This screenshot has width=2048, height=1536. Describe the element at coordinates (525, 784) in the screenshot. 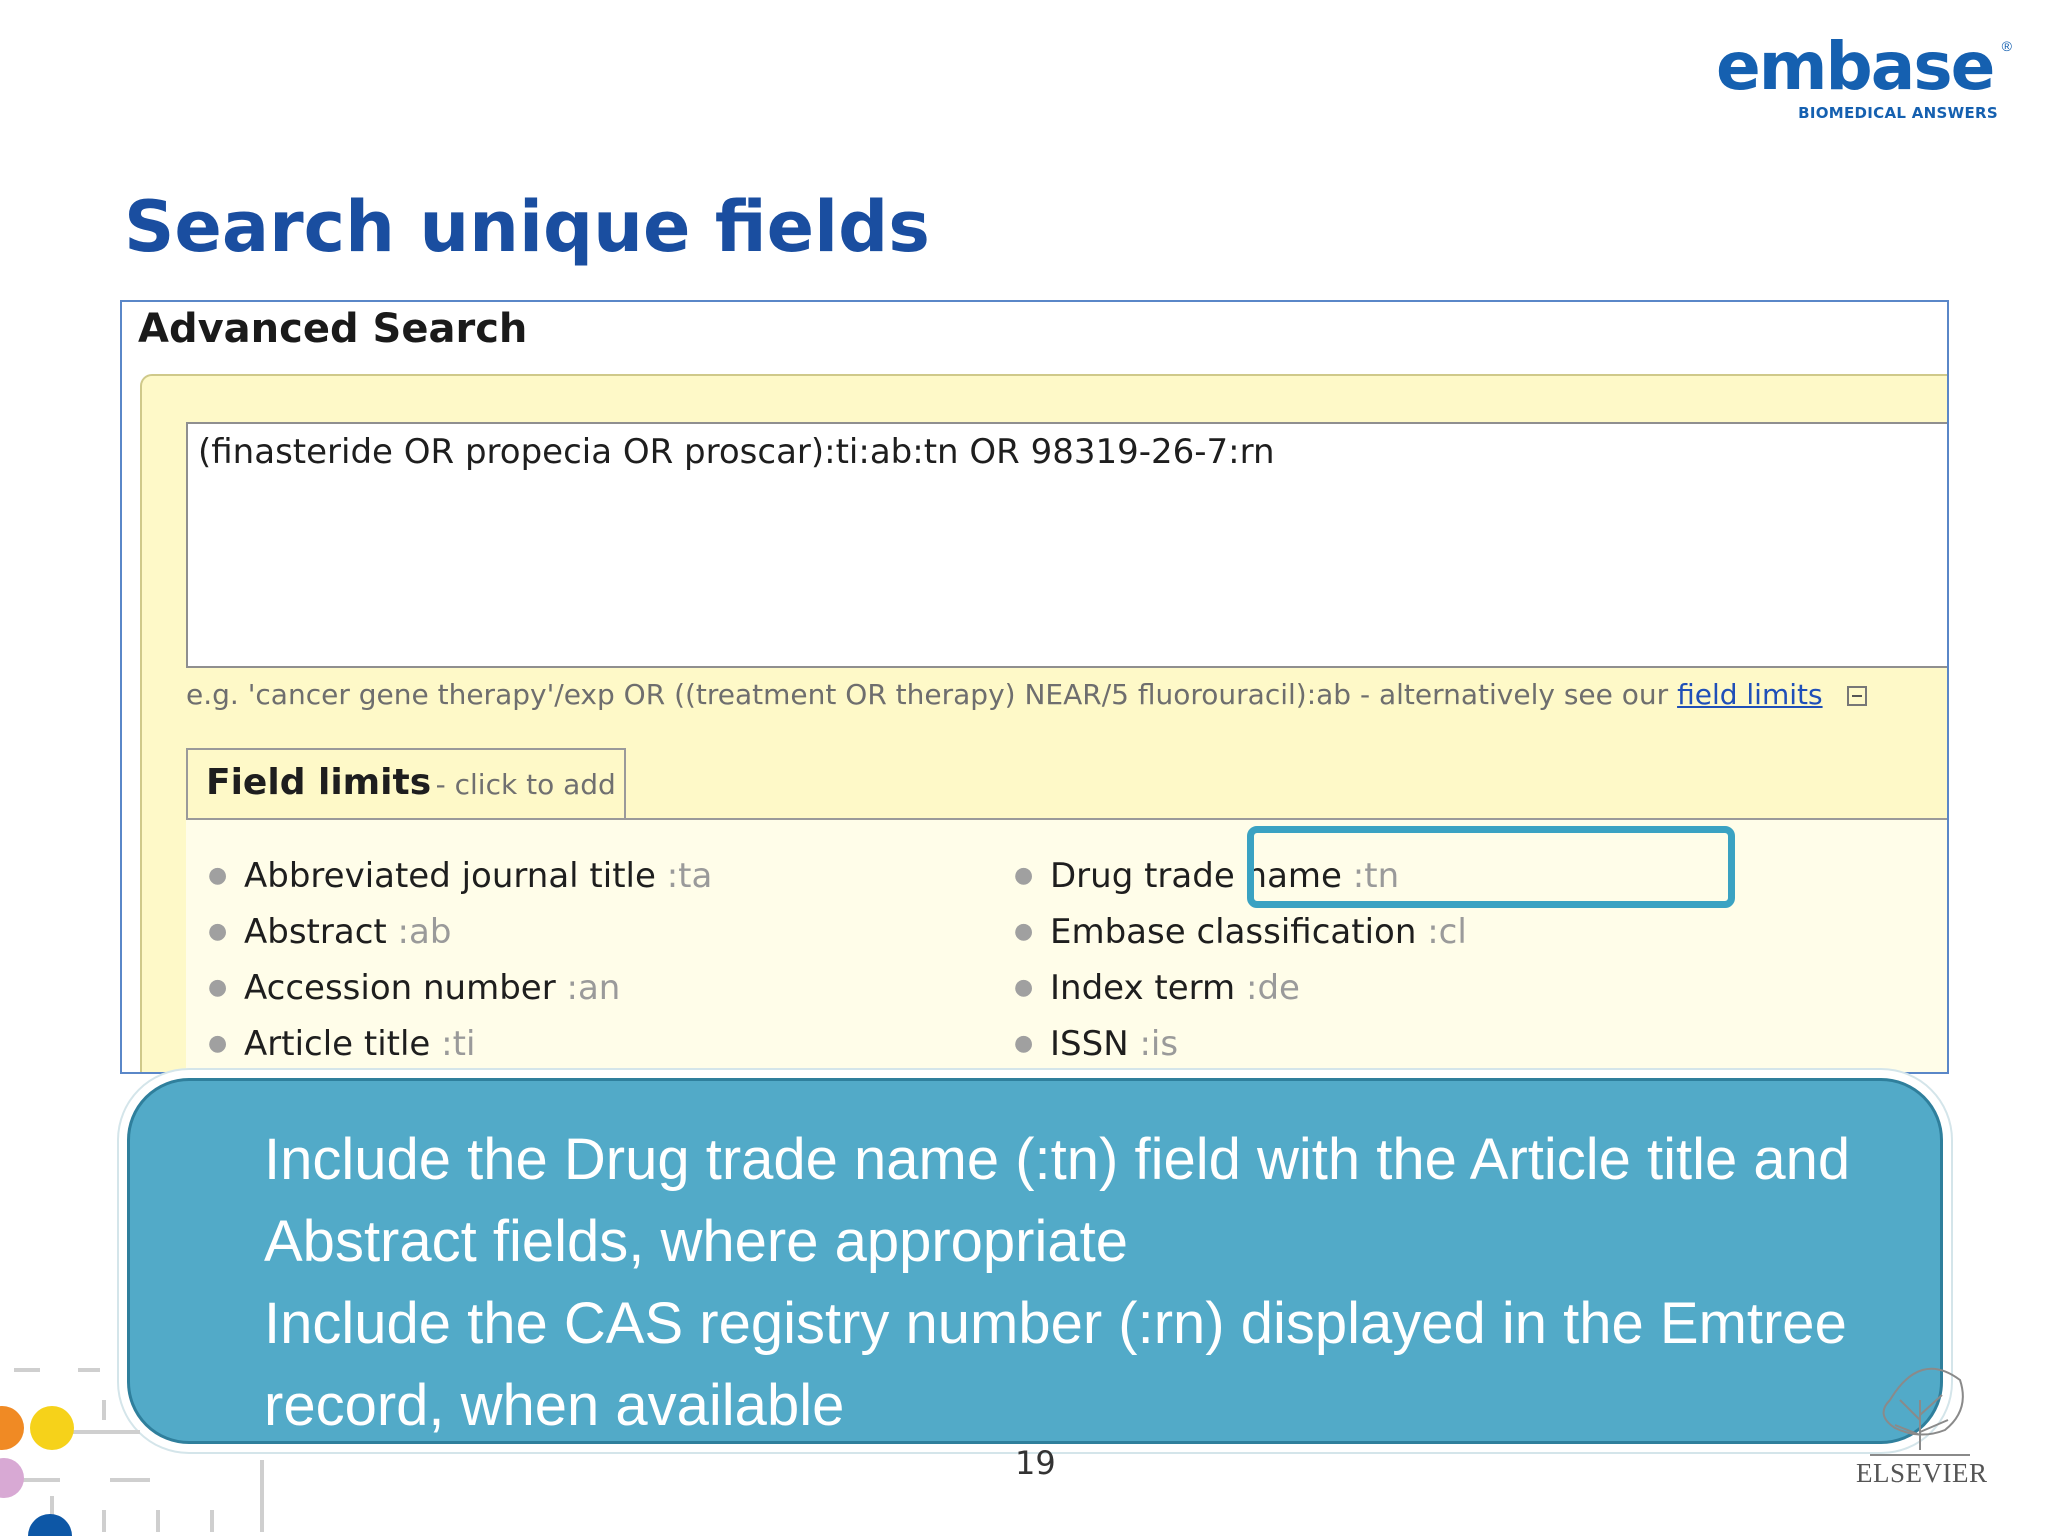

I see `field-limits-hint: - click to add` at that location.